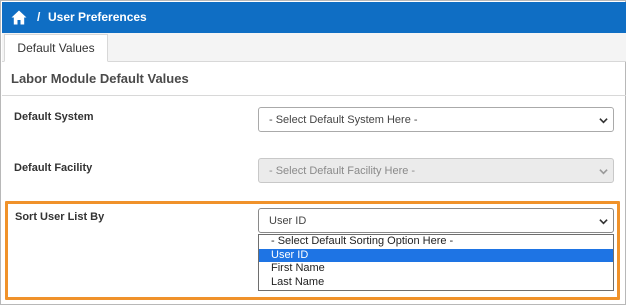 This screenshot has height=305, width=626. What do you see at coordinates (56, 48) in the screenshot?
I see `tab-default-values: Default Values` at bounding box center [56, 48].